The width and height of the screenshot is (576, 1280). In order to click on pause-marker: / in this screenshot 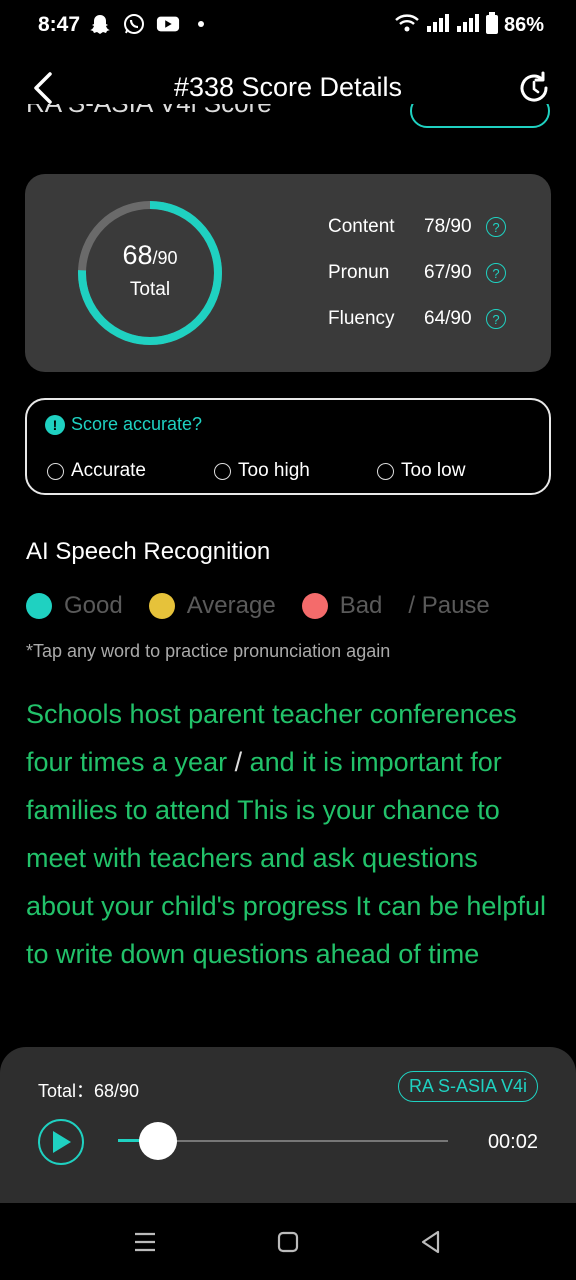, I will do `click(238, 762)`.